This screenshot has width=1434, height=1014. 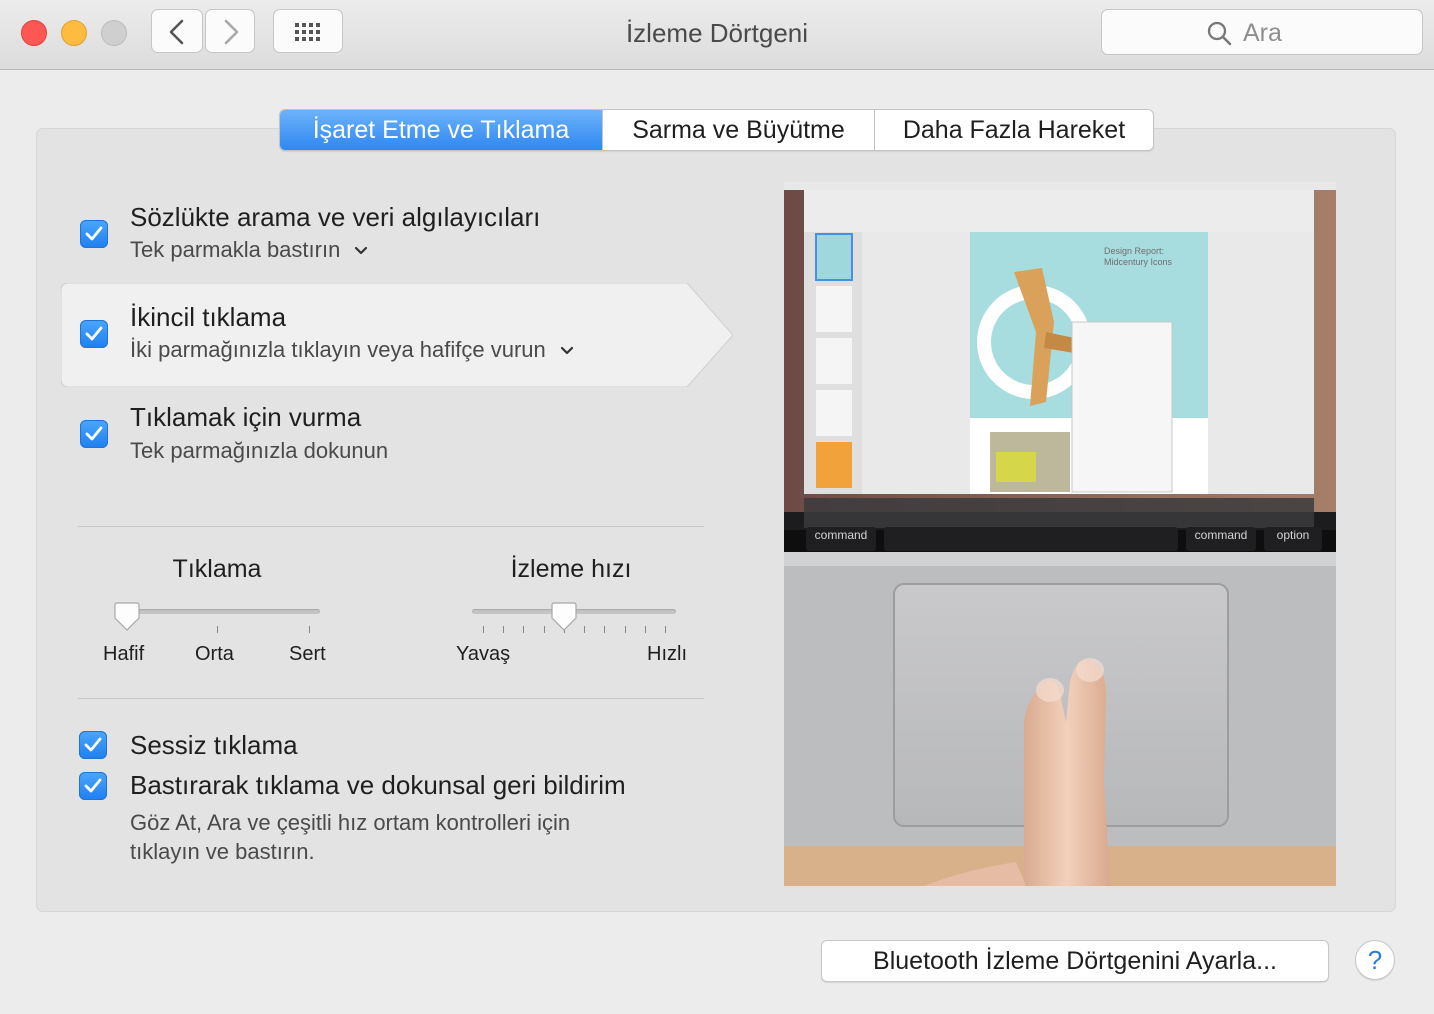 What do you see at coordinates (738, 130) in the screenshot?
I see `tab-scroll-and-zoom: Sarma ve Büyütme` at bounding box center [738, 130].